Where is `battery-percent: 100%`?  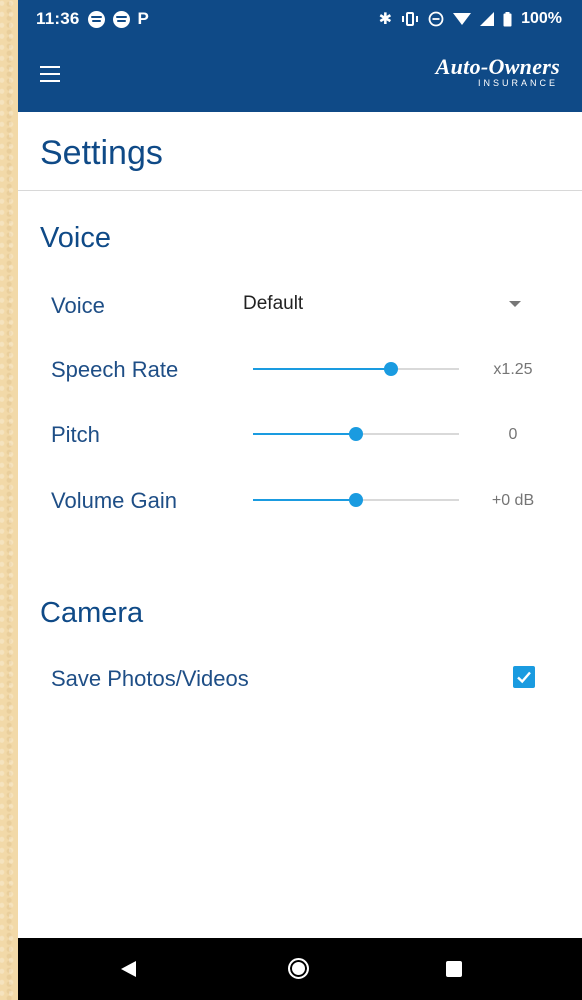
battery-percent: 100% is located at coordinates (541, 18).